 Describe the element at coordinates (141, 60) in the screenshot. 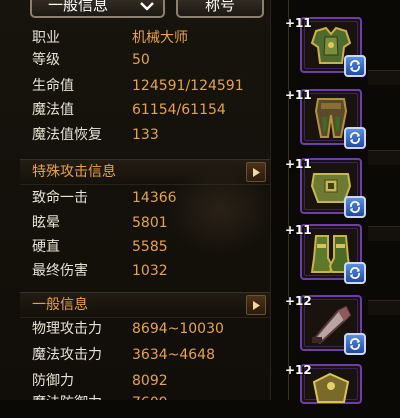

I see `stat-value: 50` at that location.